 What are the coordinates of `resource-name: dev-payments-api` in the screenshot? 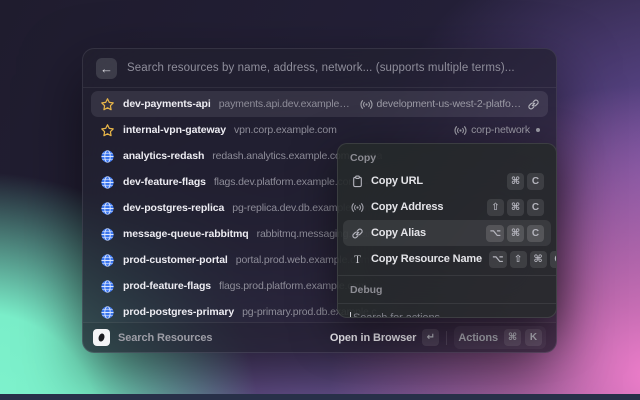 It's located at (167, 104).